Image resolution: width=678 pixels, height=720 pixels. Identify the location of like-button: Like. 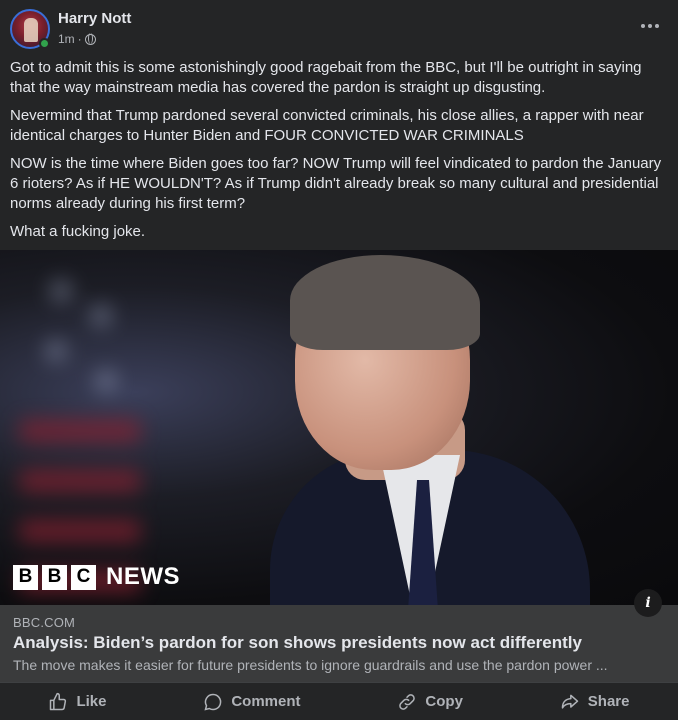
(77, 702).